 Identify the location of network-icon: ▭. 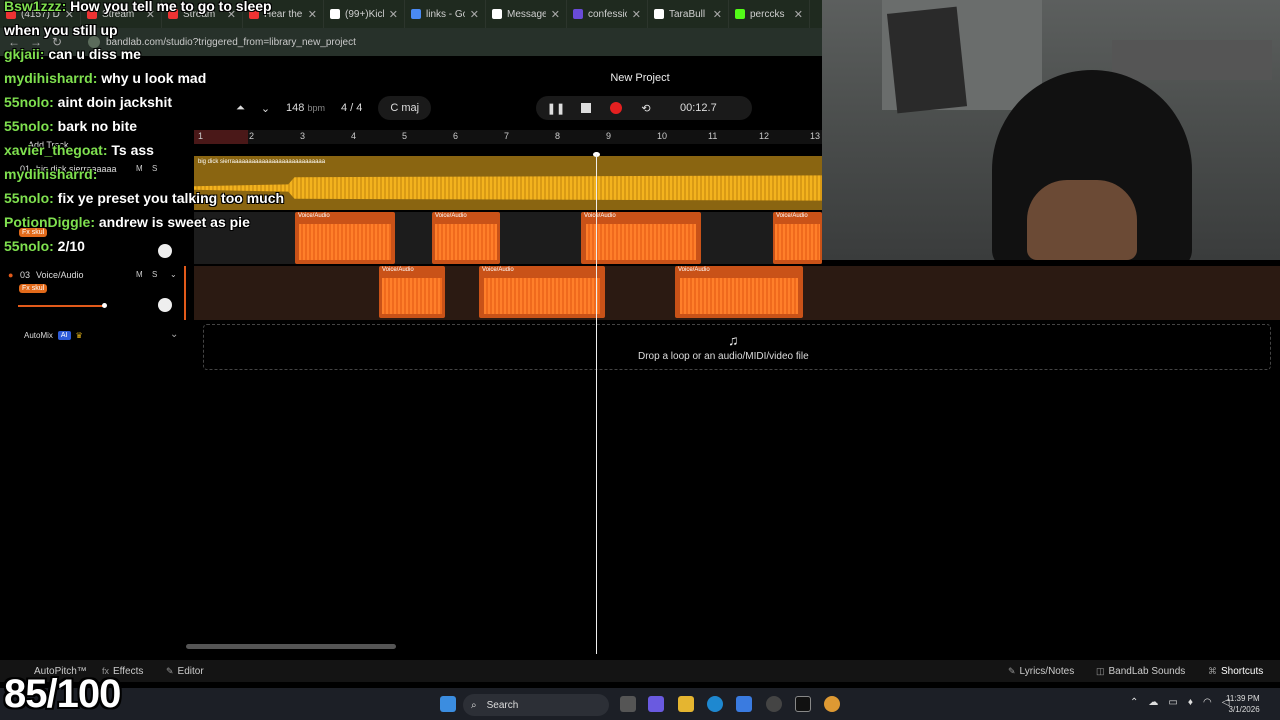
(1172, 702).